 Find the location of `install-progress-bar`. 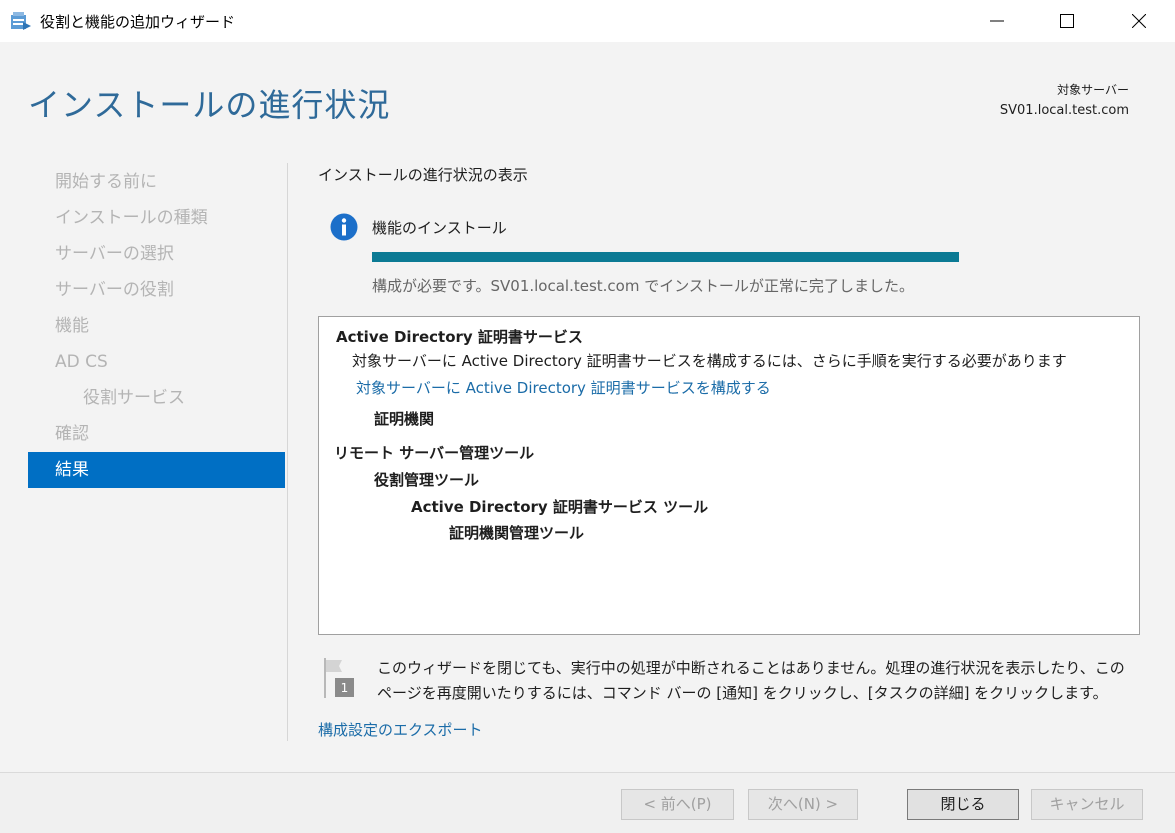

install-progress-bar is located at coordinates (665, 257).